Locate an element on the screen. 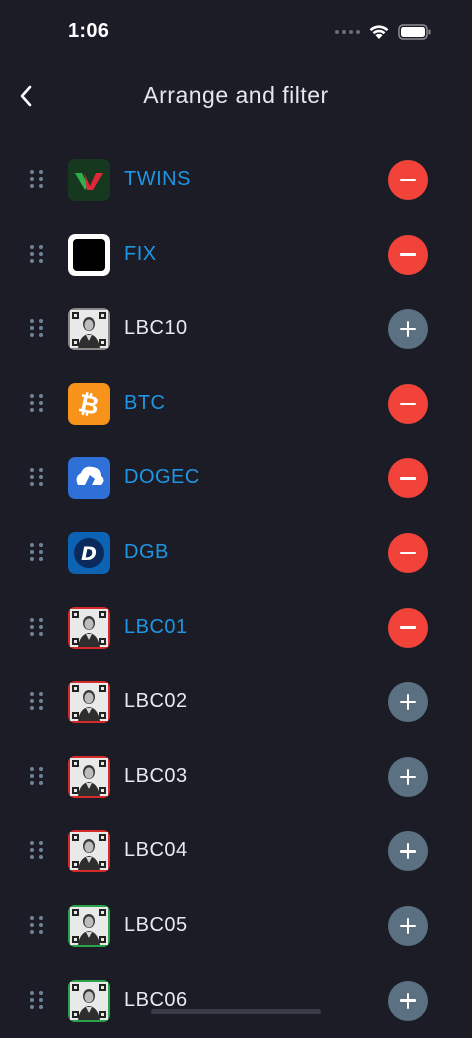  coin-row-dogec: DOGEC is located at coordinates (236, 478).